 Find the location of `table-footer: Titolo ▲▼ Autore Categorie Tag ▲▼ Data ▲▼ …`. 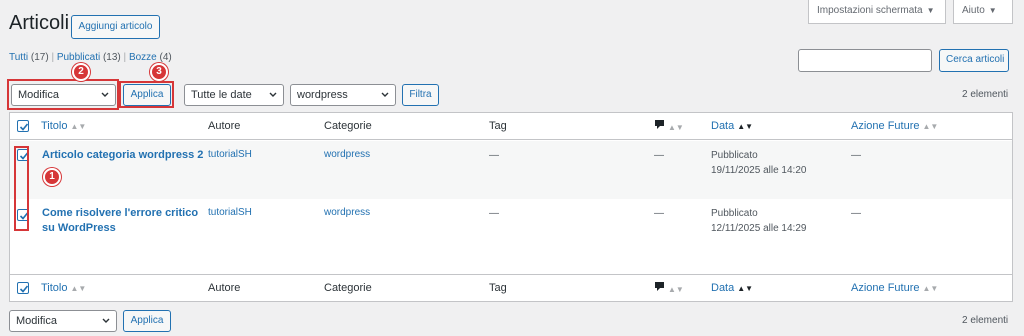

table-footer: Titolo ▲▼ Autore Categorie Tag ▲▼ Data ▲▼ … is located at coordinates (511, 287).